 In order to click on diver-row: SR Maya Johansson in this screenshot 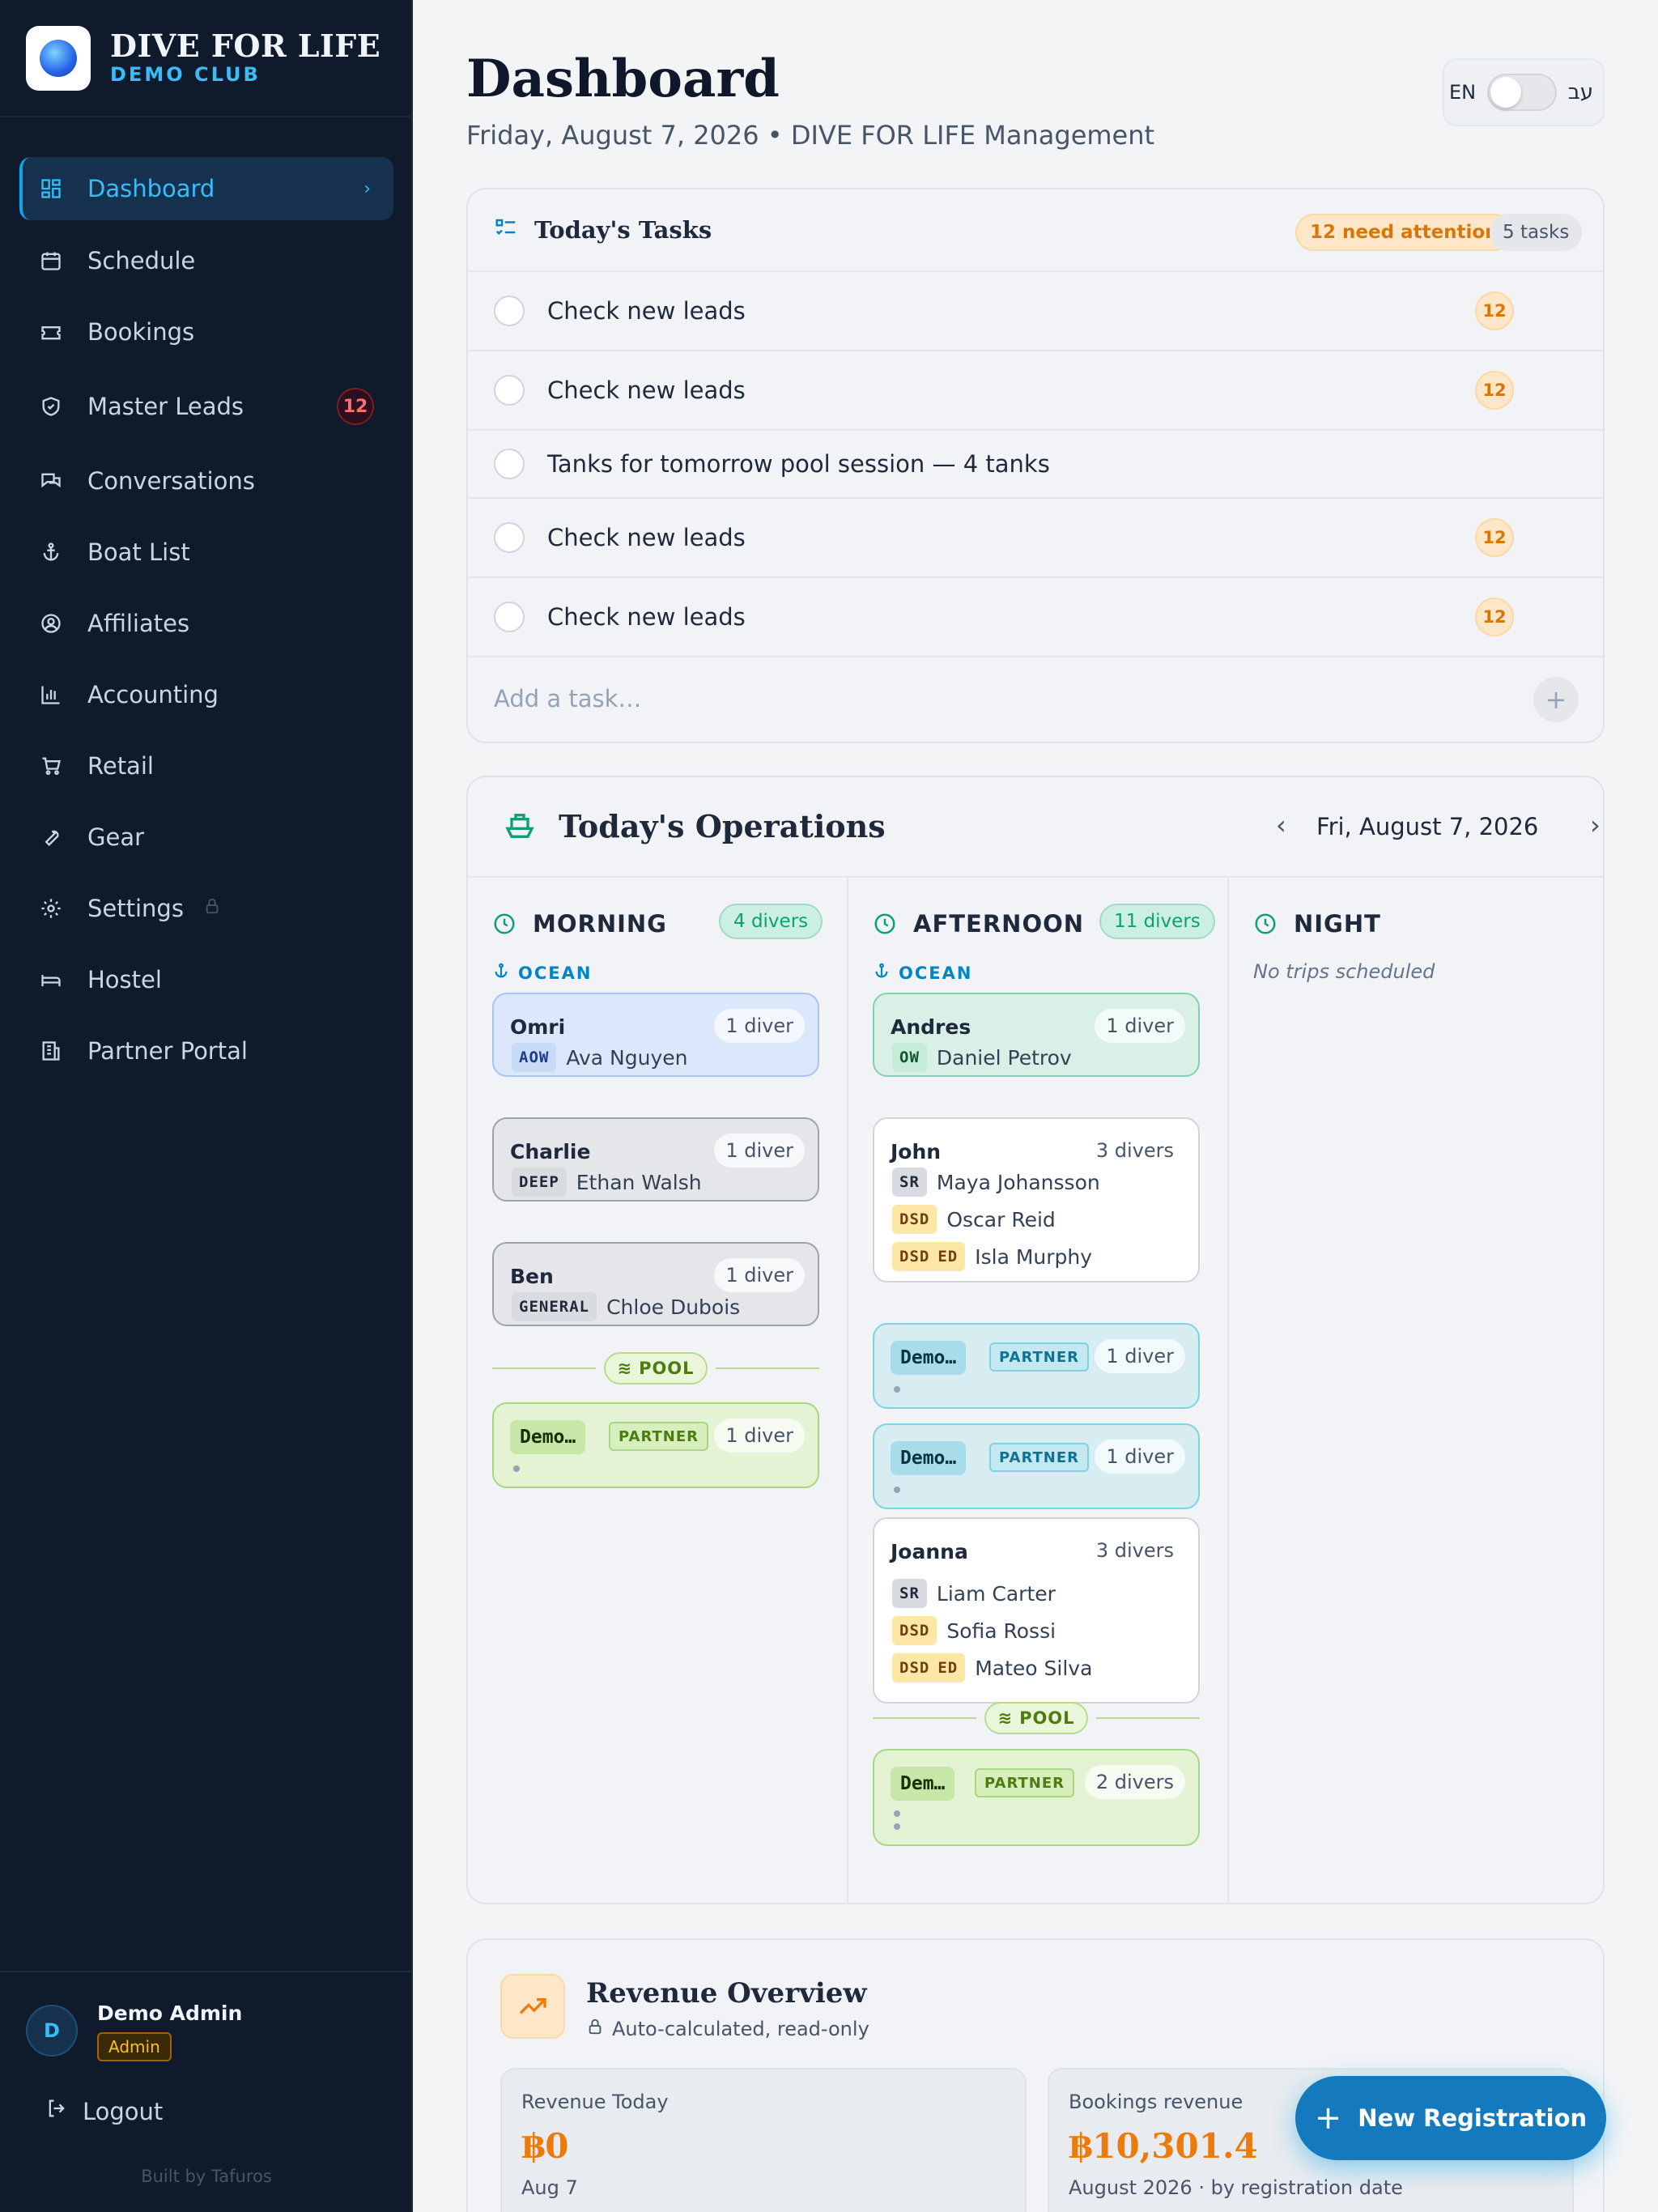, I will do `click(996, 1182)`.